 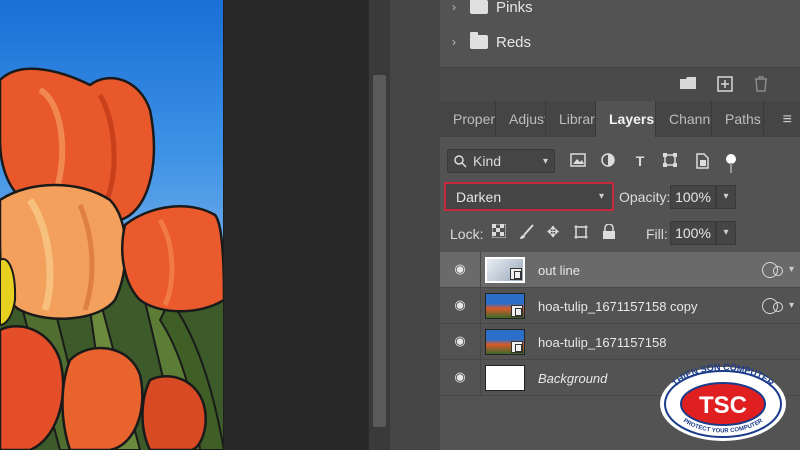 I want to click on panel-menu-icon: ≡, so click(x=787, y=120).